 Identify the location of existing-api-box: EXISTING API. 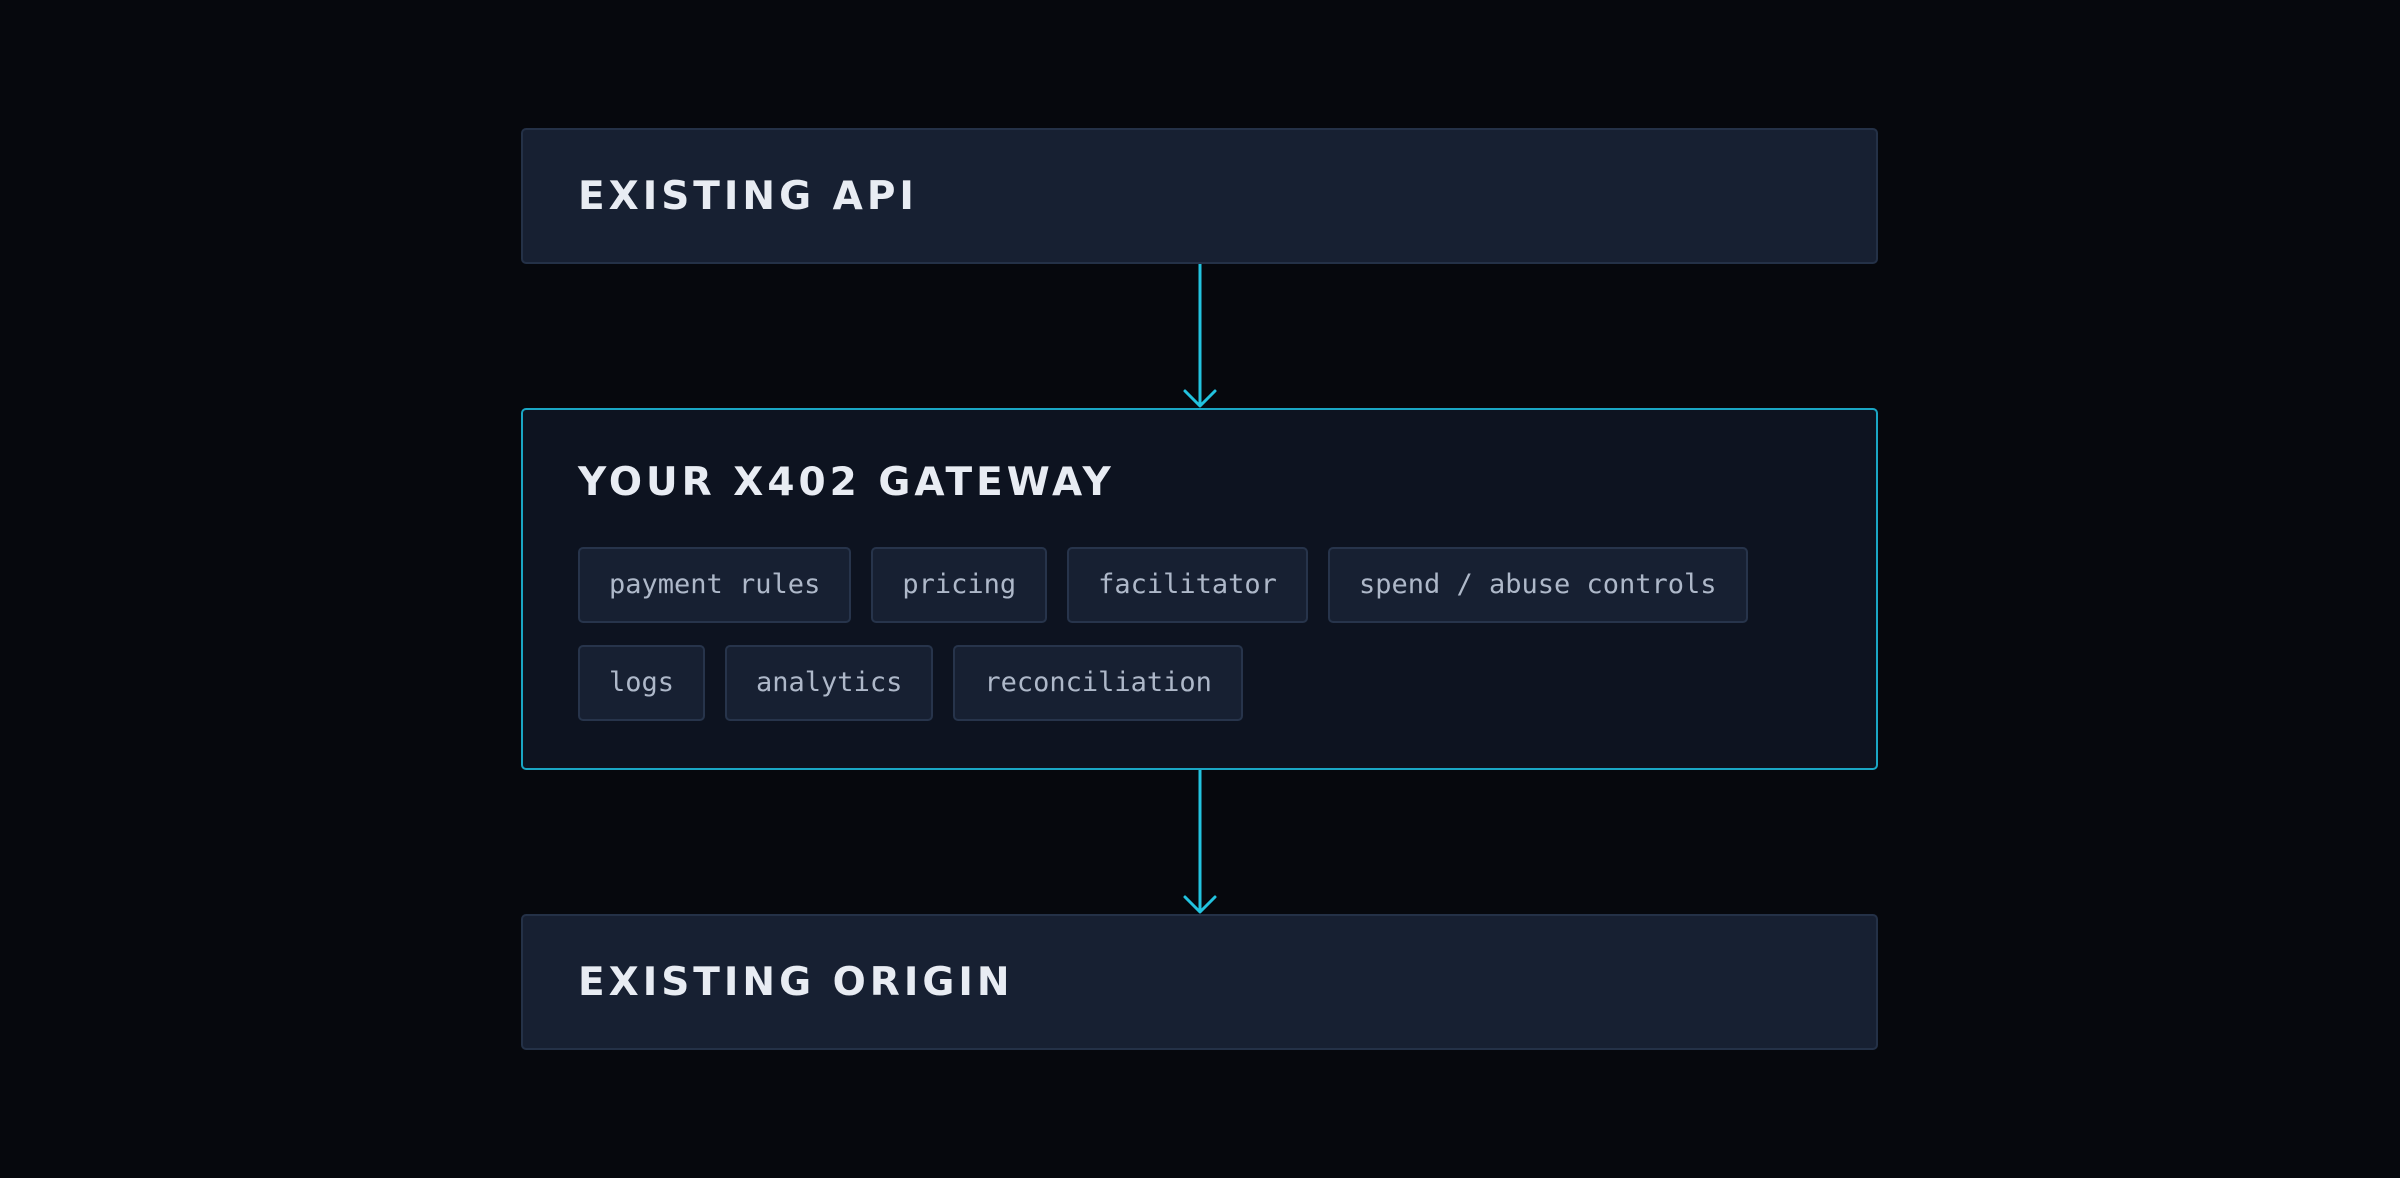
(1199, 196).